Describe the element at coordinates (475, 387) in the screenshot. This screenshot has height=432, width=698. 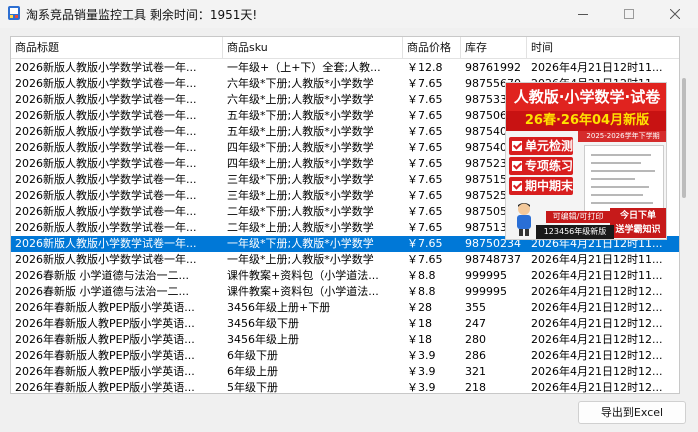
I see `cell-stock: 218` at that location.